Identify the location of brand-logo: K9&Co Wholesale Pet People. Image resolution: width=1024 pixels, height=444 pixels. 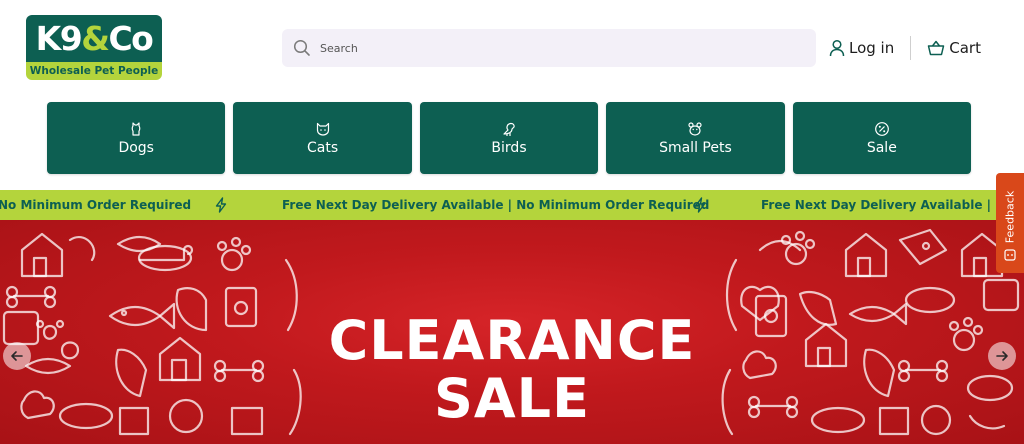
(94, 47).